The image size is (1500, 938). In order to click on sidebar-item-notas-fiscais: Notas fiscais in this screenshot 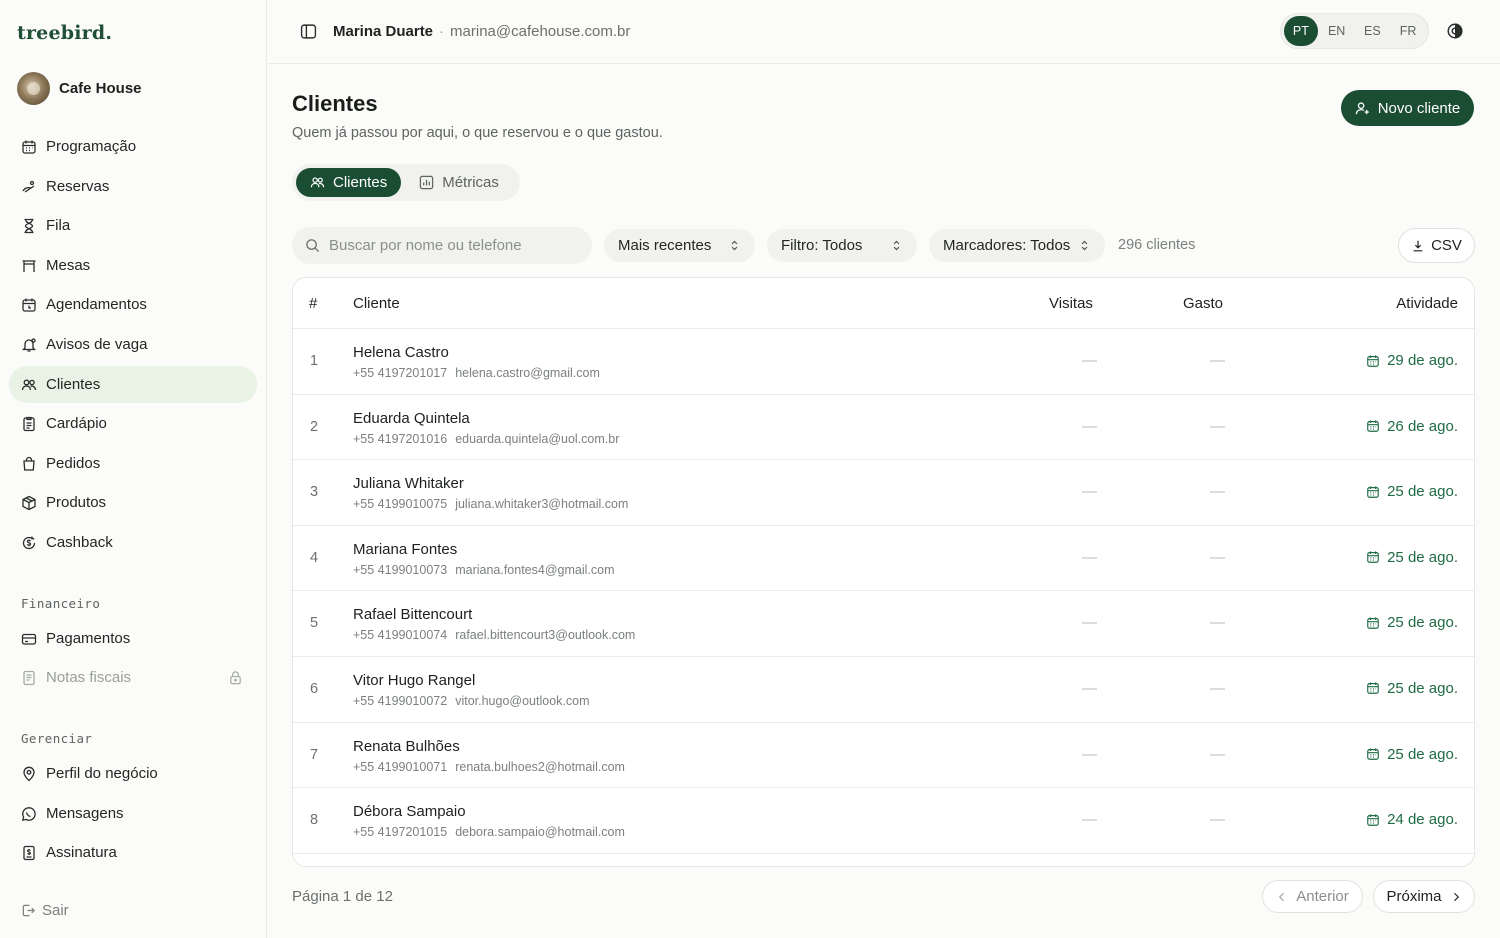, I will do `click(133, 677)`.